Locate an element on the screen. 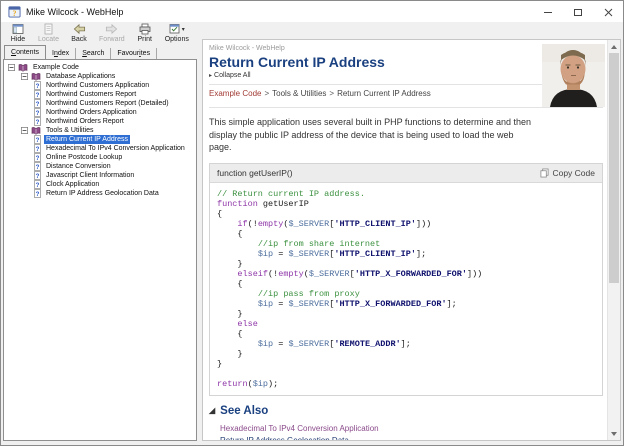 The image size is (624, 446). tree-item-label: Northwind Customers Report (Detailed) is located at coordinates (107, 103).